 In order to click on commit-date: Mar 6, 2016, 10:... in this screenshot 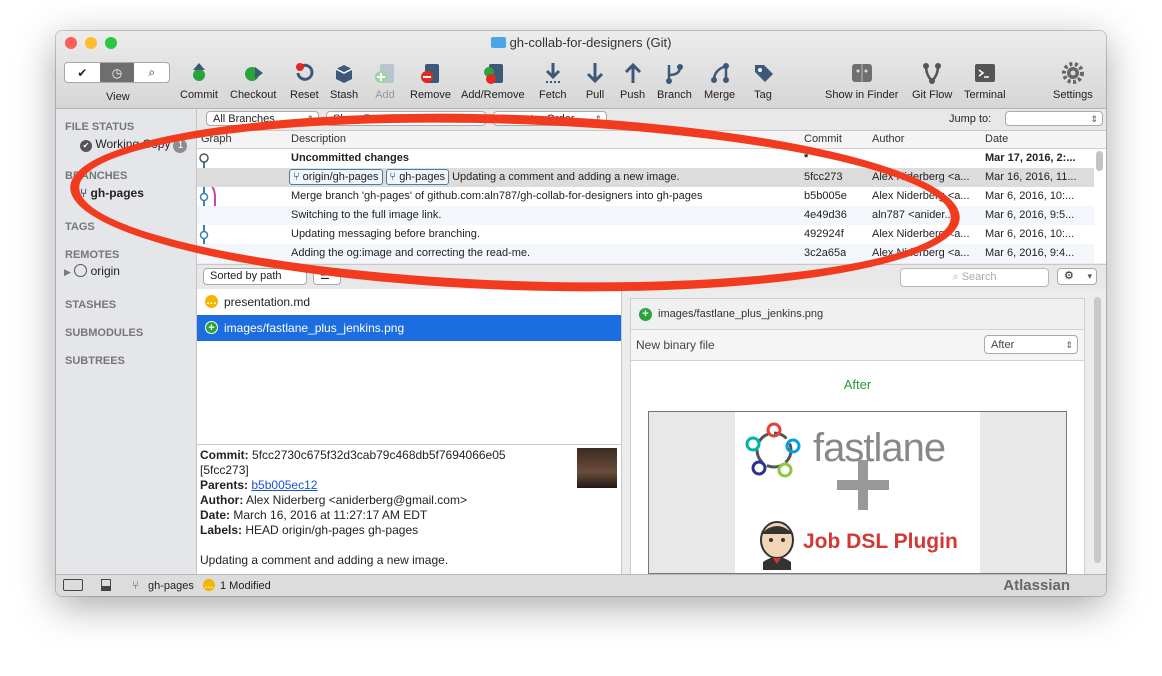, I will do `click(1030, 234)`.